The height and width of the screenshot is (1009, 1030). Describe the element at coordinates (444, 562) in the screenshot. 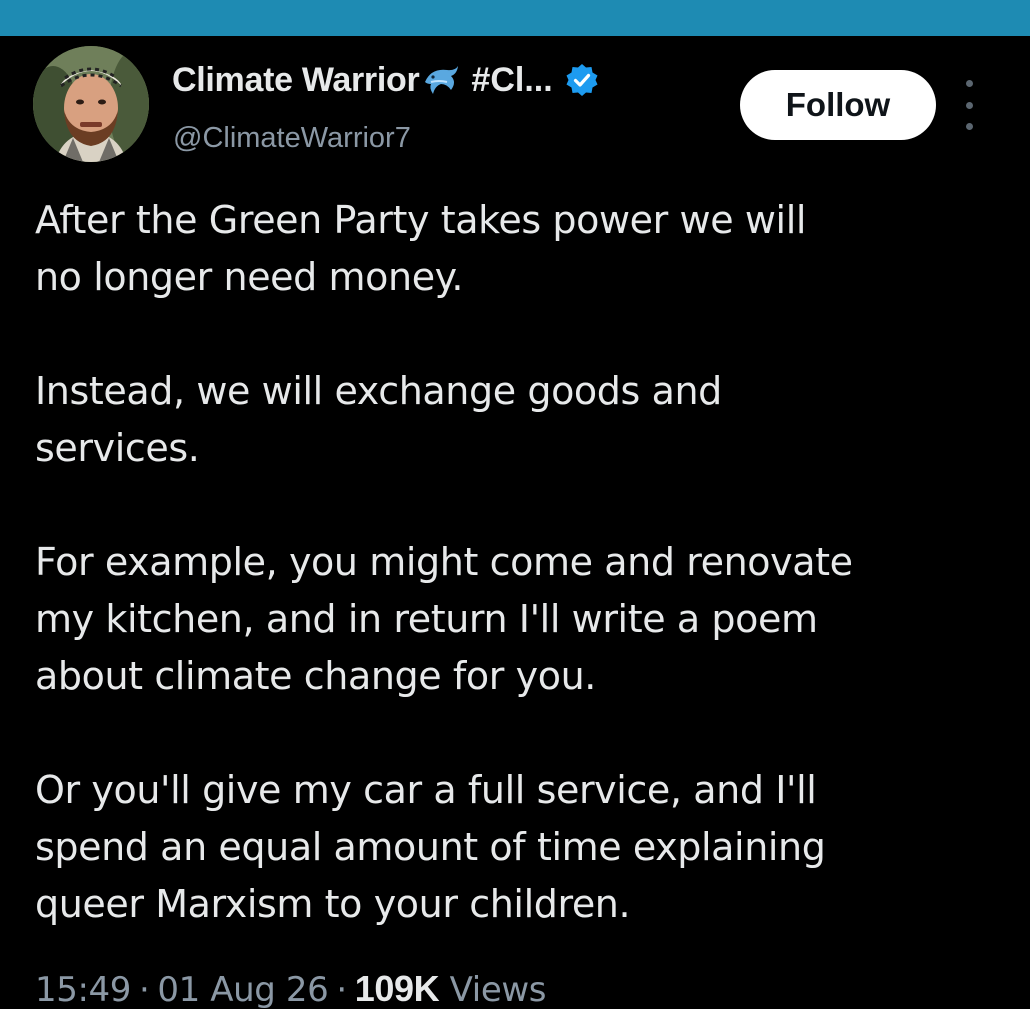

I see `tweet-line: For example, you might come and renovate` at that location.